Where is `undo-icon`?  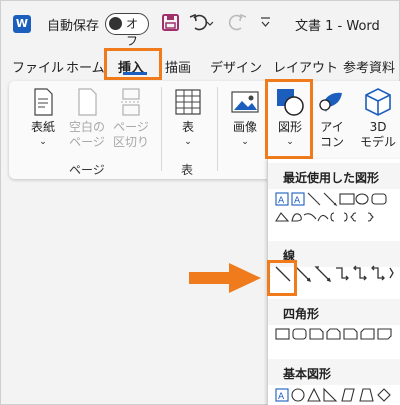 undo-icon is located at coordinates (202, 23).